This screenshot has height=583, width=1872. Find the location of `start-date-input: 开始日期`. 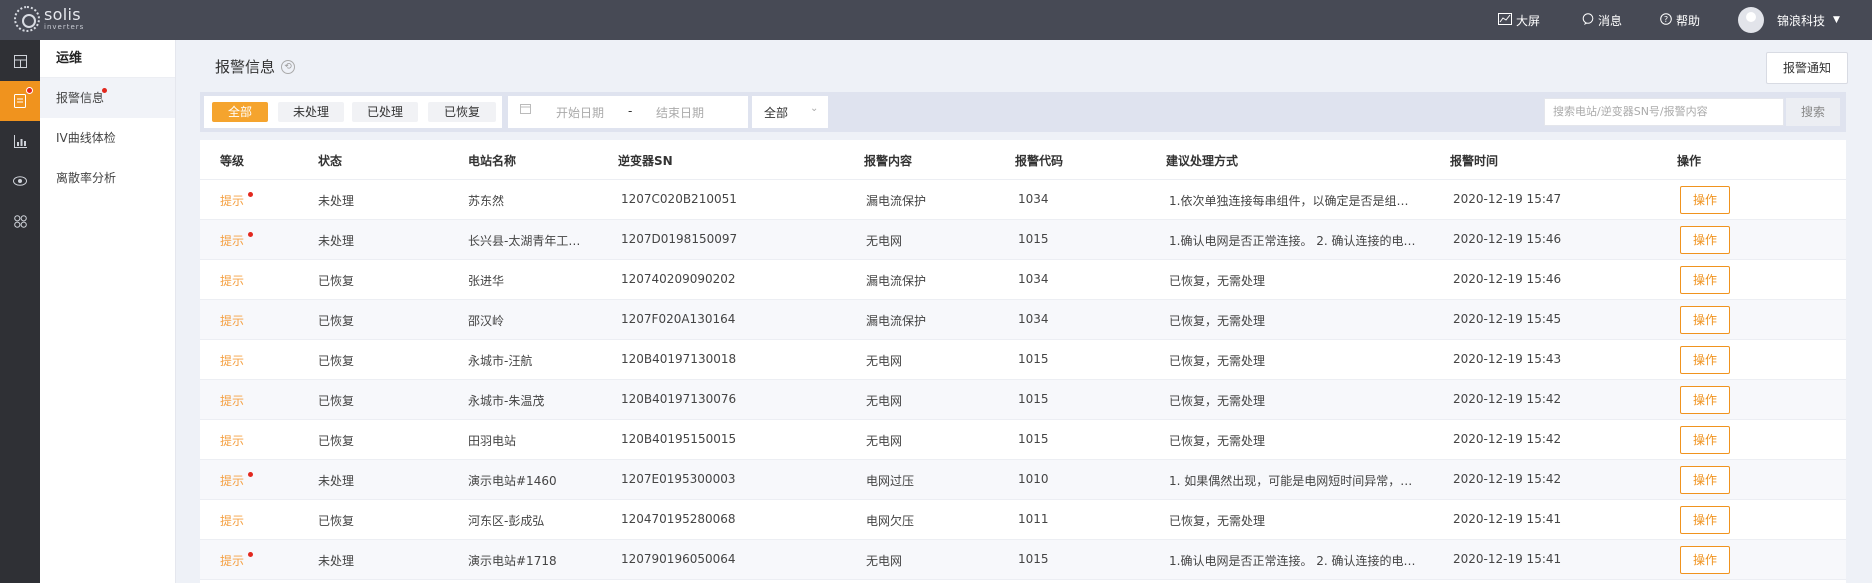

start-date-input: 开始日期 is located at coordinates (580, 112).